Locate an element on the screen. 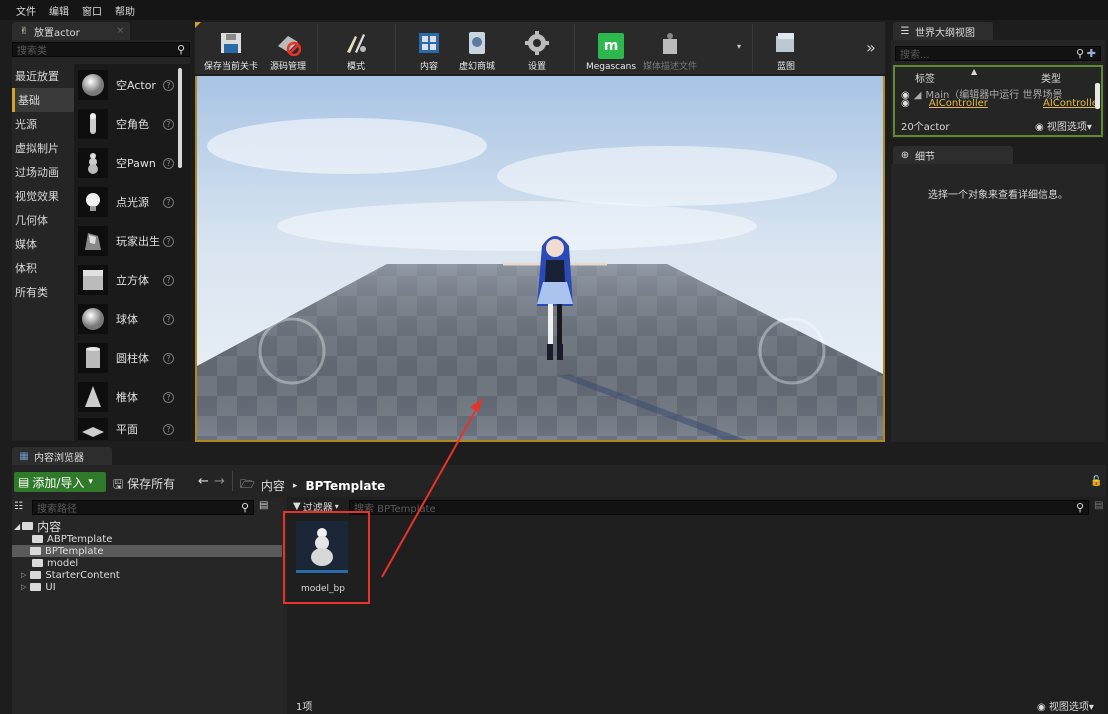  tree-item-bptemplate: BPTemplate is located at coordinates (147, 551).